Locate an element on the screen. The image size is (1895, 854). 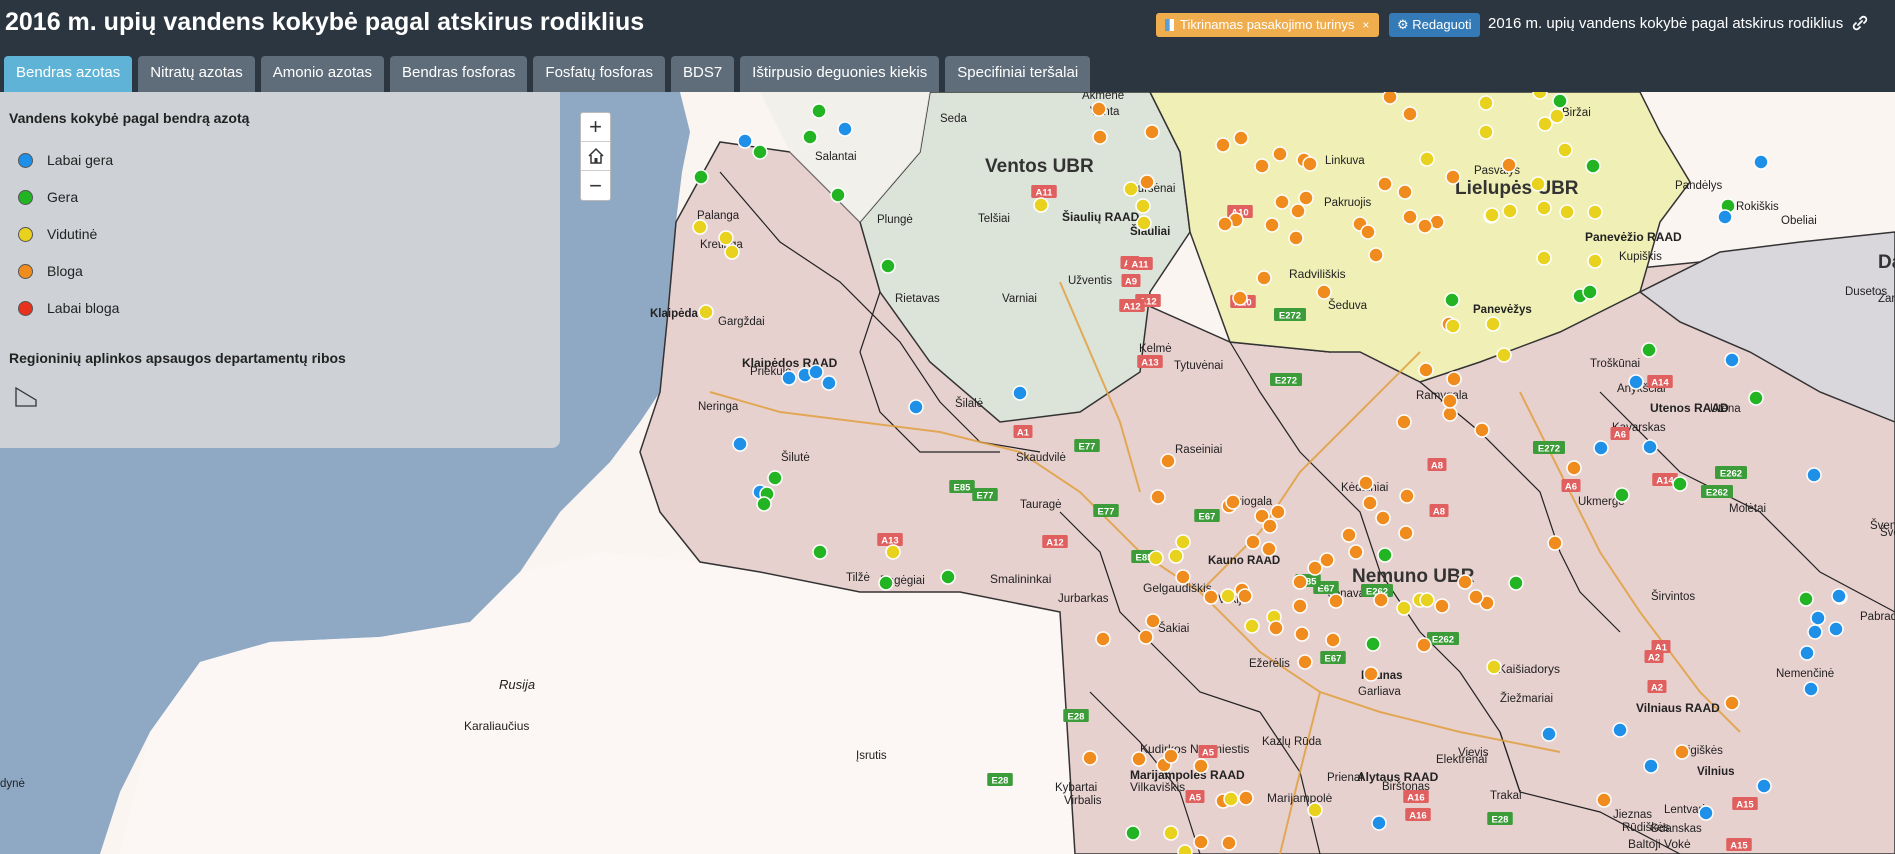
tab-amonio-azotas: Amonio azotas is located at coordinates (322, 74).